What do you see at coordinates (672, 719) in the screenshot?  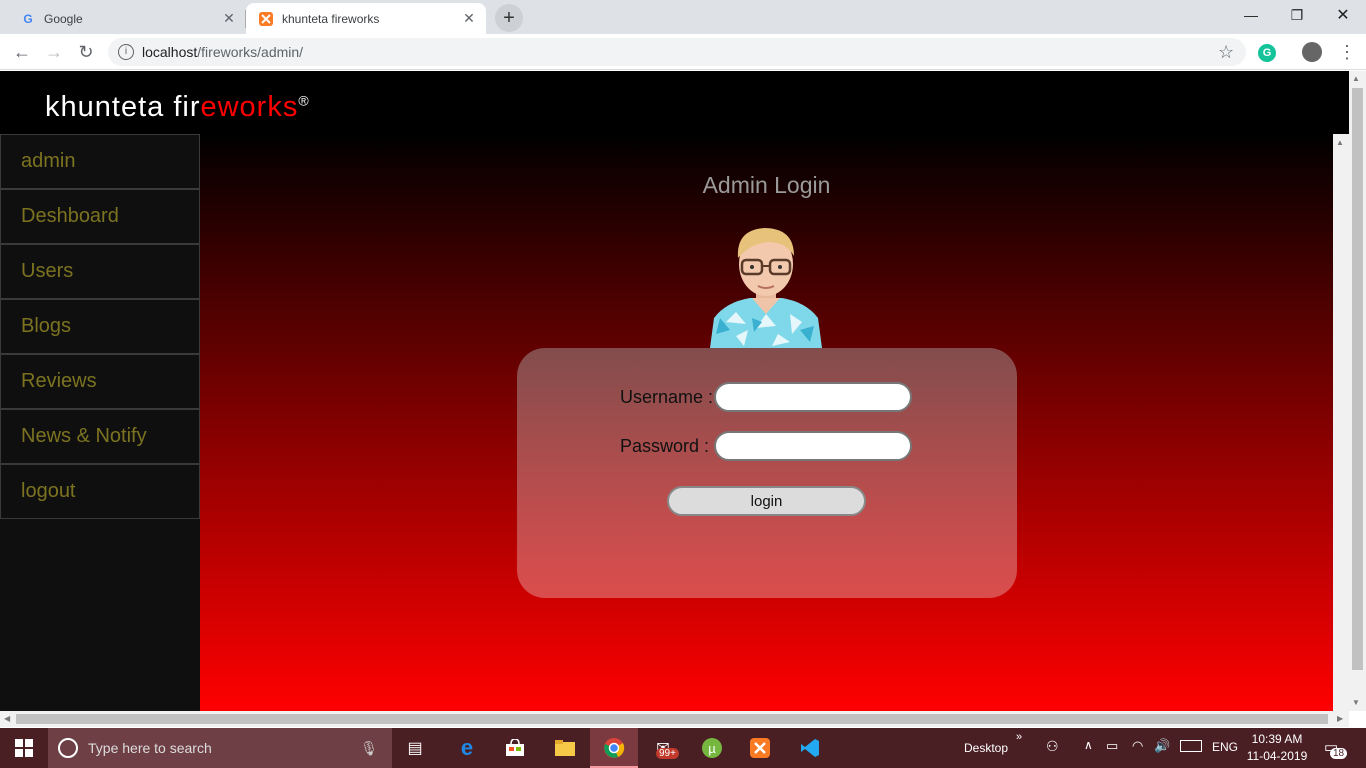 I see `horizontal-scroll-thumb` at bounding box center [672, 719].